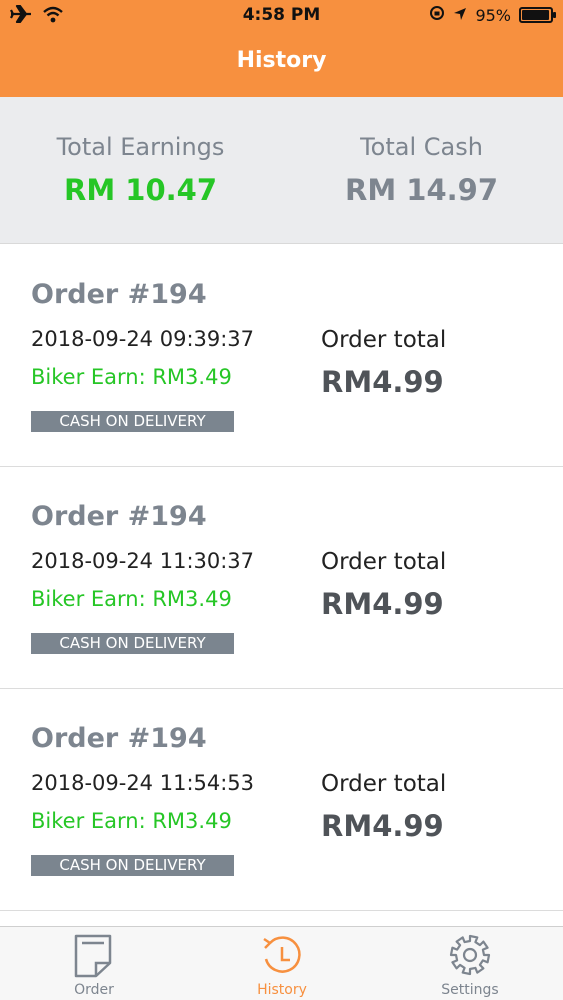 This screenshot has width=563, height=1000. What do you see at coordinates (94, 990) in the screenshot?
I see `tab-order-label: Order` at bounding box center [94, 990].